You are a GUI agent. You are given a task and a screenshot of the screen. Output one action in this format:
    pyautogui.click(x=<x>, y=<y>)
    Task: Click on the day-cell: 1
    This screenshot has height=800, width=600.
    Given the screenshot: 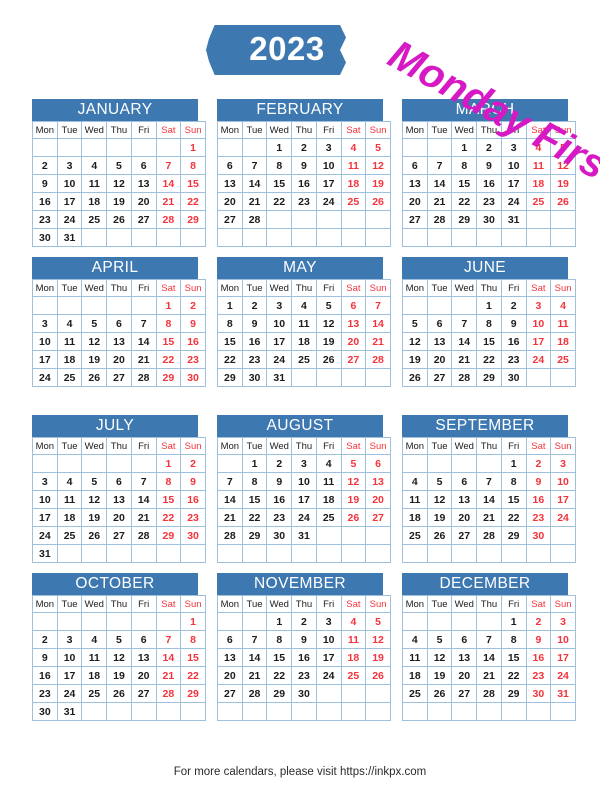 What is the action you would take?
    pyautogui.click(x=279, y=621)
    